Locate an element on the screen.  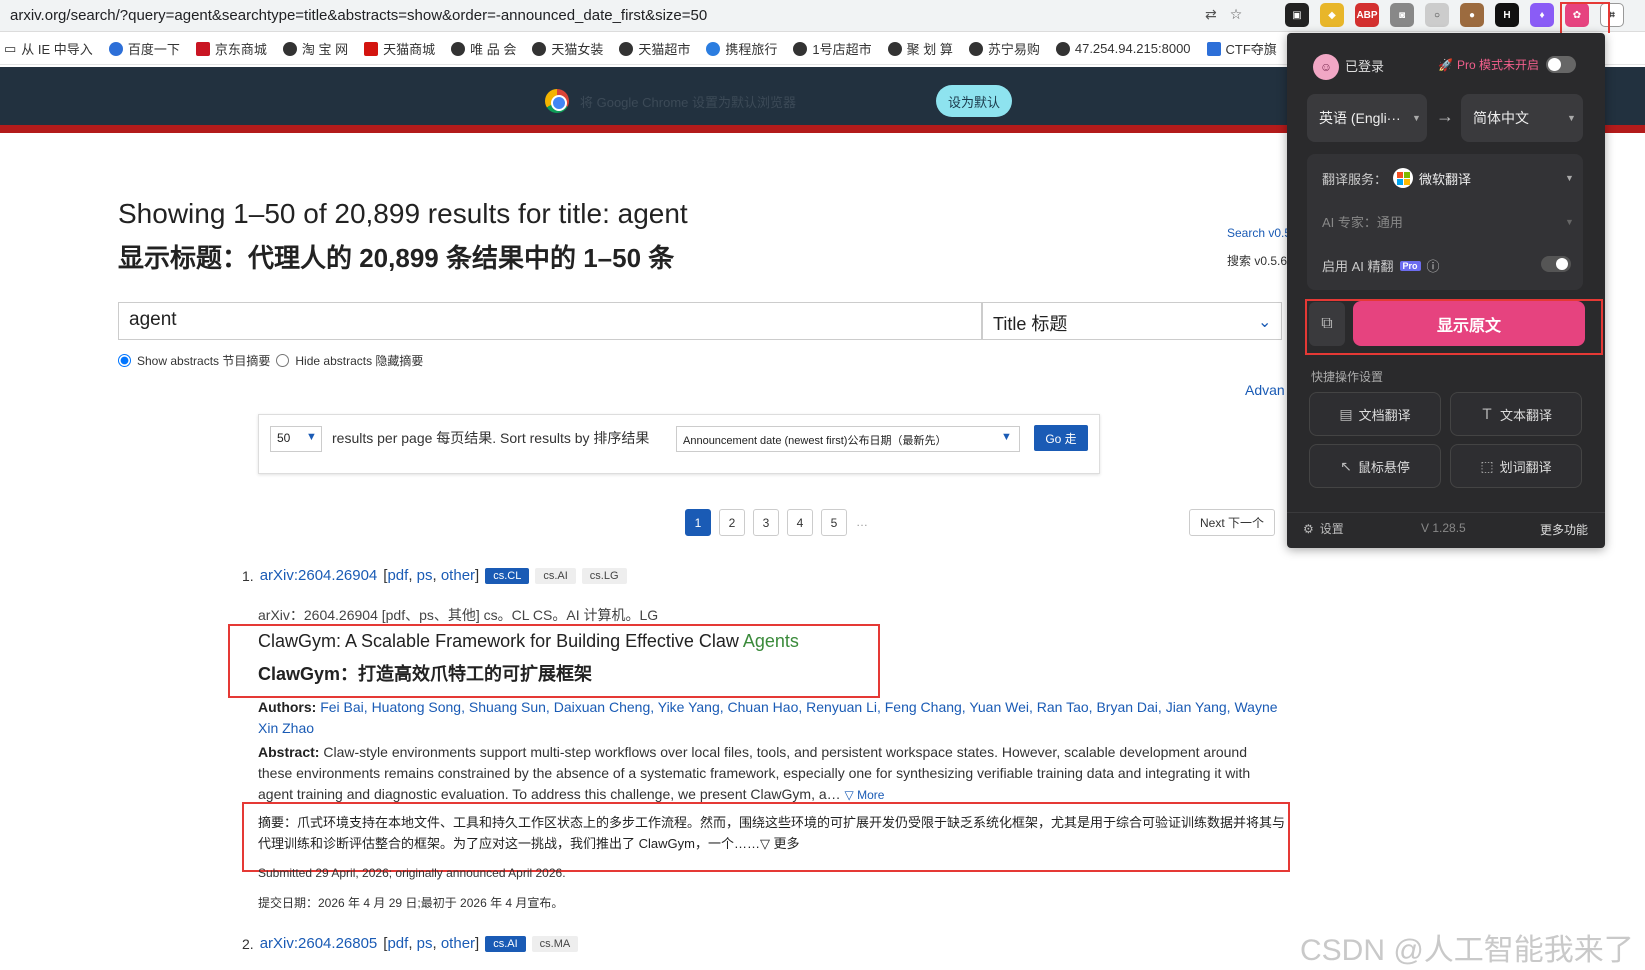
bookmark-item: ▭ 从 IE 中导入 is located at coordinates (48, 48).